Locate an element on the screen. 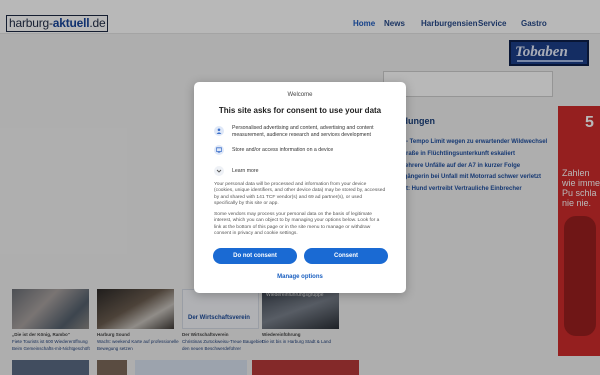 This screenshot has width=600, height=375. chevron-down-icon is located at coordinates (219, 171).